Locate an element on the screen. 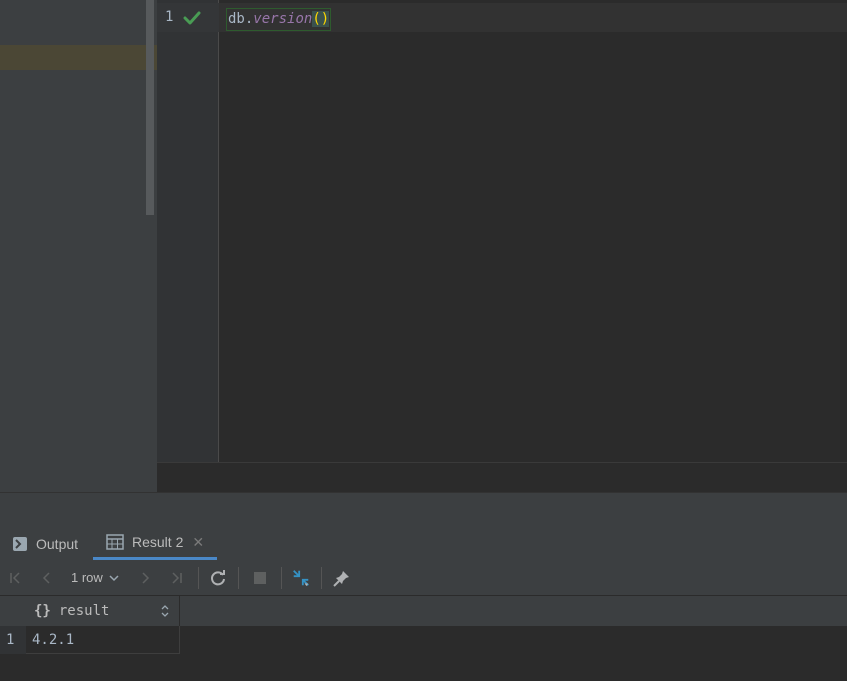 The width and height of the screenshot is (847, 681). row-count-dropdown: 1 row is located at coordinates (95, 577).